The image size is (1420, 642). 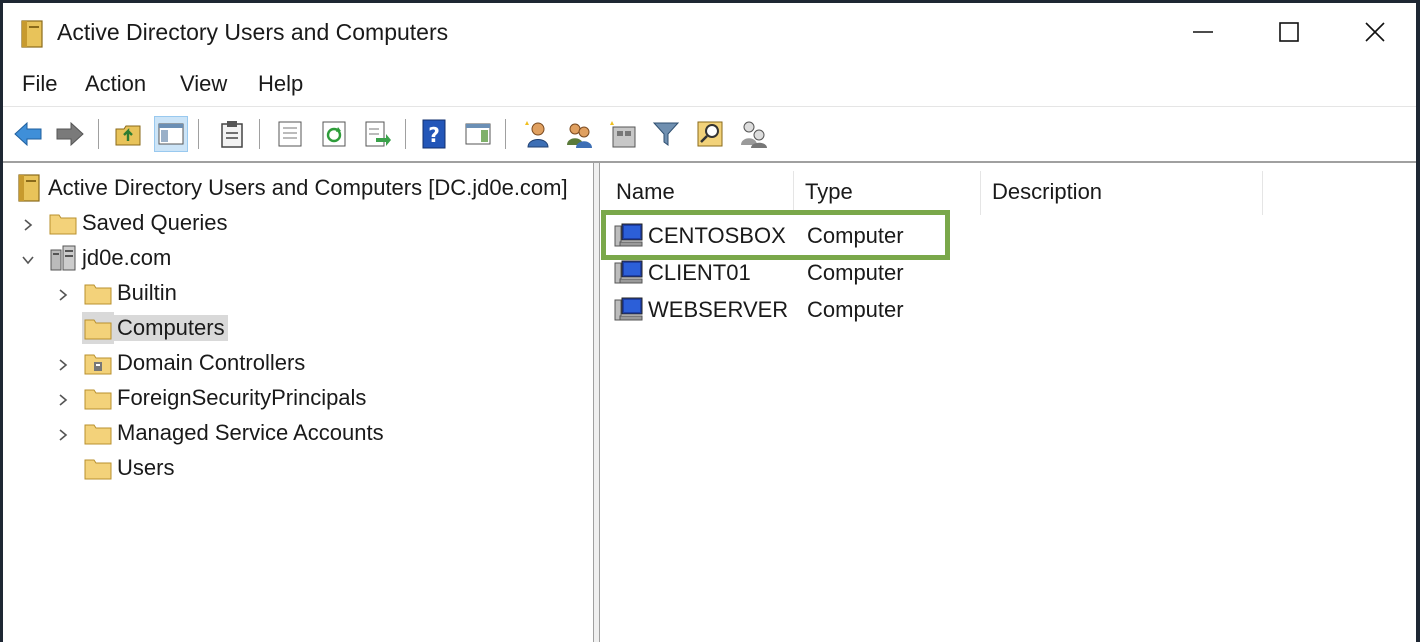 I want to click on refresh-button, so click(x=334, y=134).